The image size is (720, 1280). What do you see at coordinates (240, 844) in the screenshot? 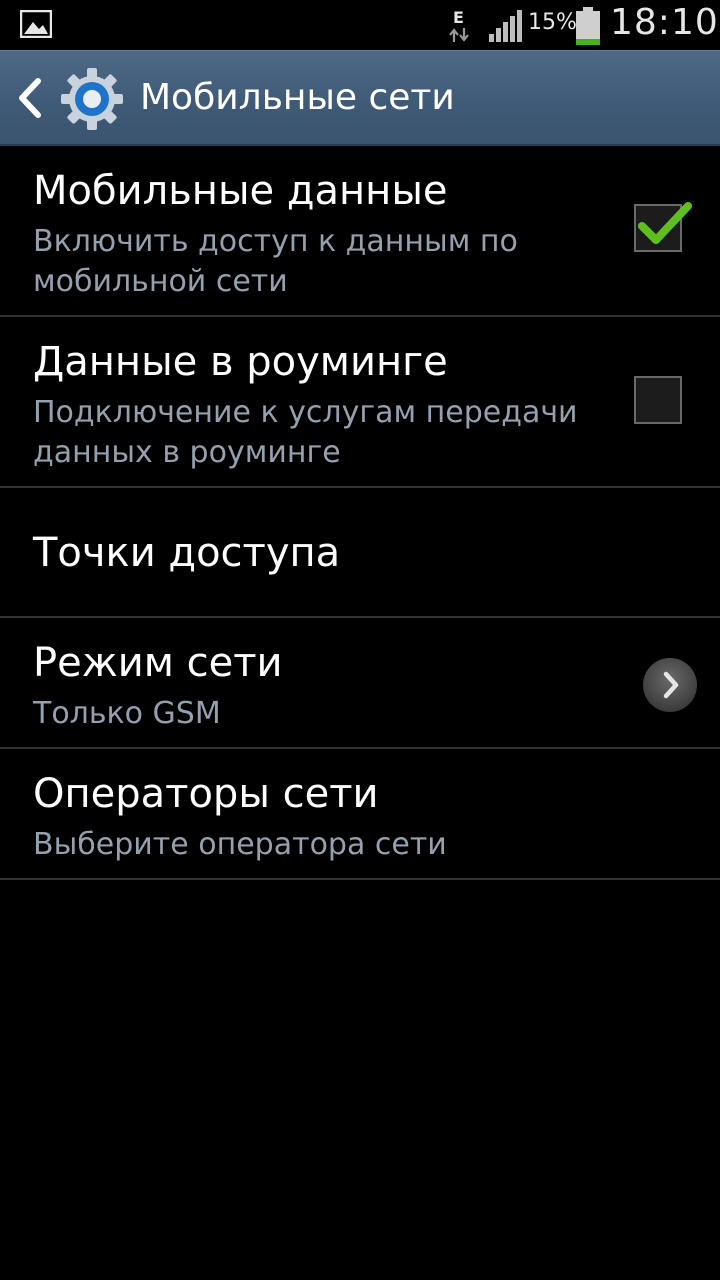
I see `setting-summary: Выберите оператора сети` at bounding box center [240, 844].